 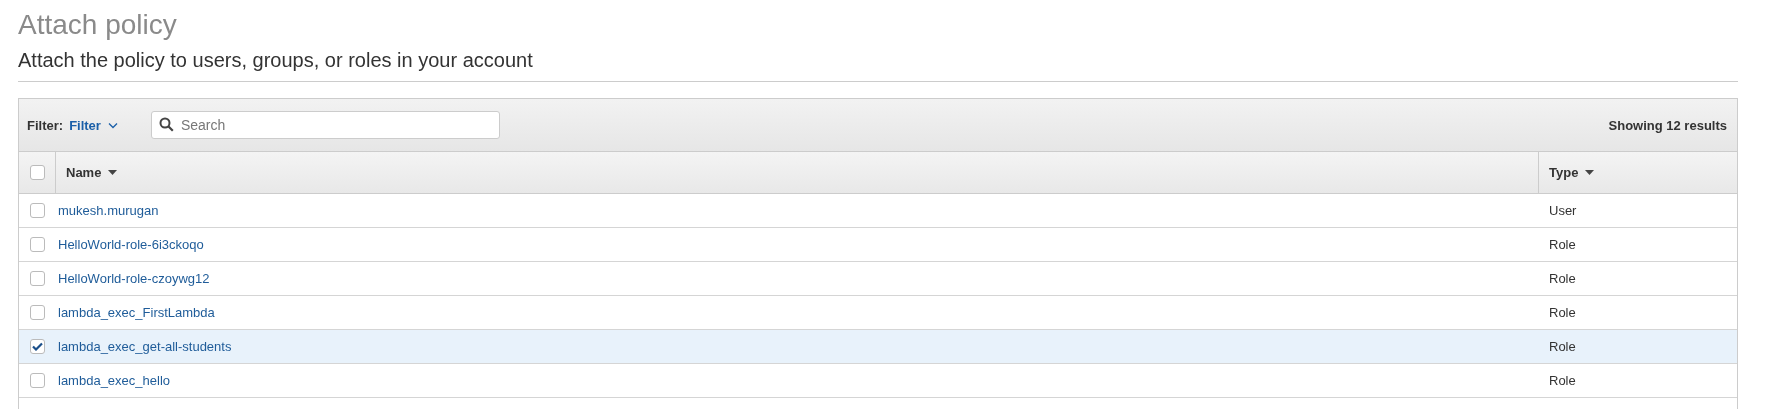 I want to click on table-row: mukesh.murugan User, so click(x=878, y=211).